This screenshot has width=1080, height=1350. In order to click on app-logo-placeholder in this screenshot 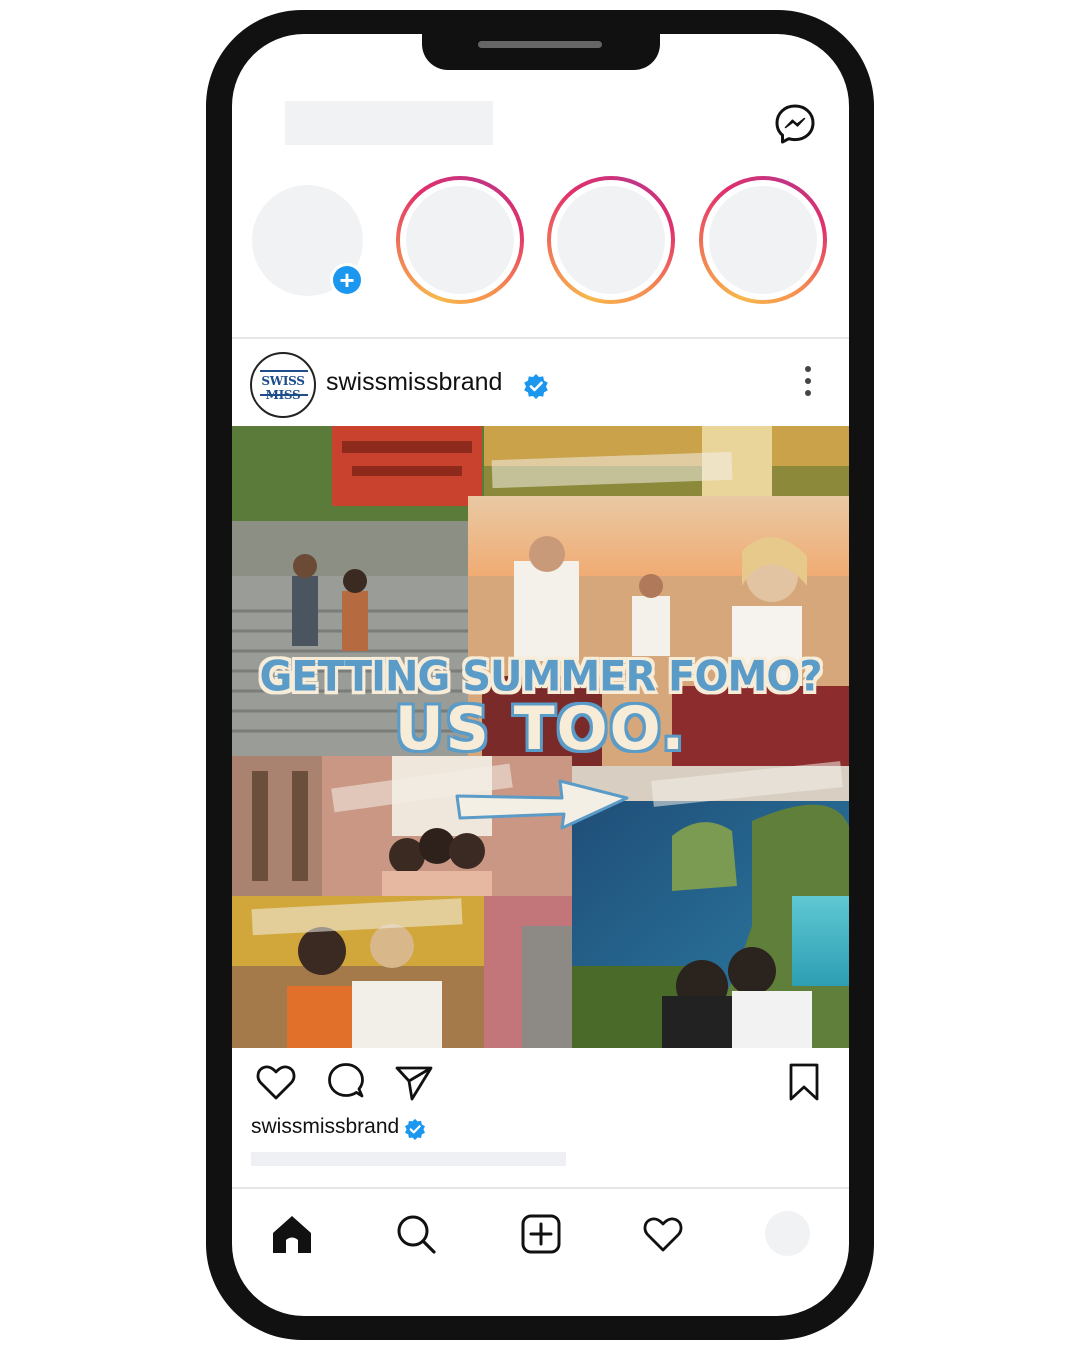, I will do `click(389, 123)`.